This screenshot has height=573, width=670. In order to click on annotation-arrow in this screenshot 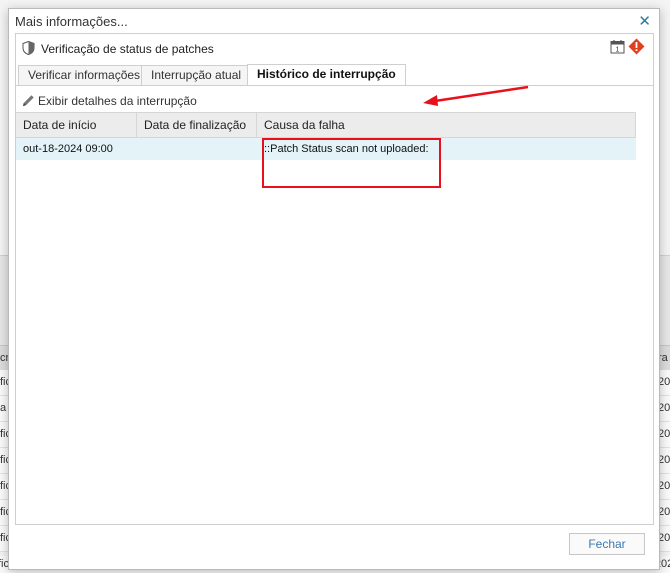, I will do `click(476, 95)`.